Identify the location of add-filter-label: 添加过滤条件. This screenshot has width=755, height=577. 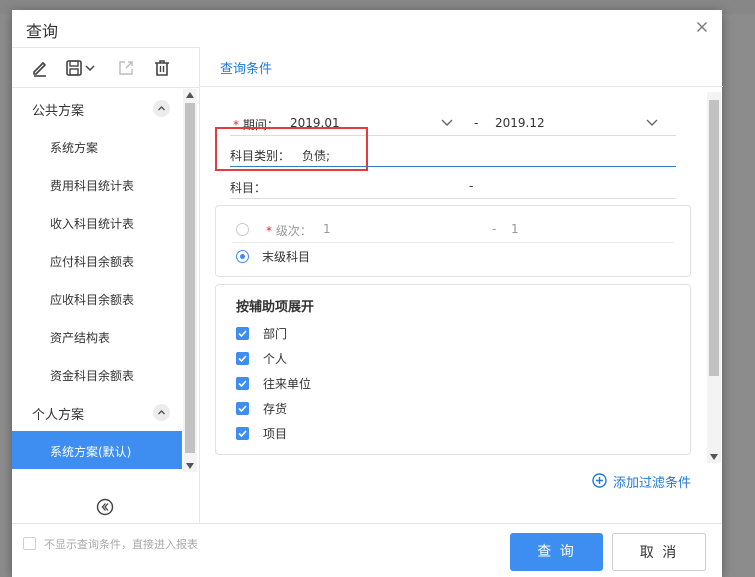
(652, 483).